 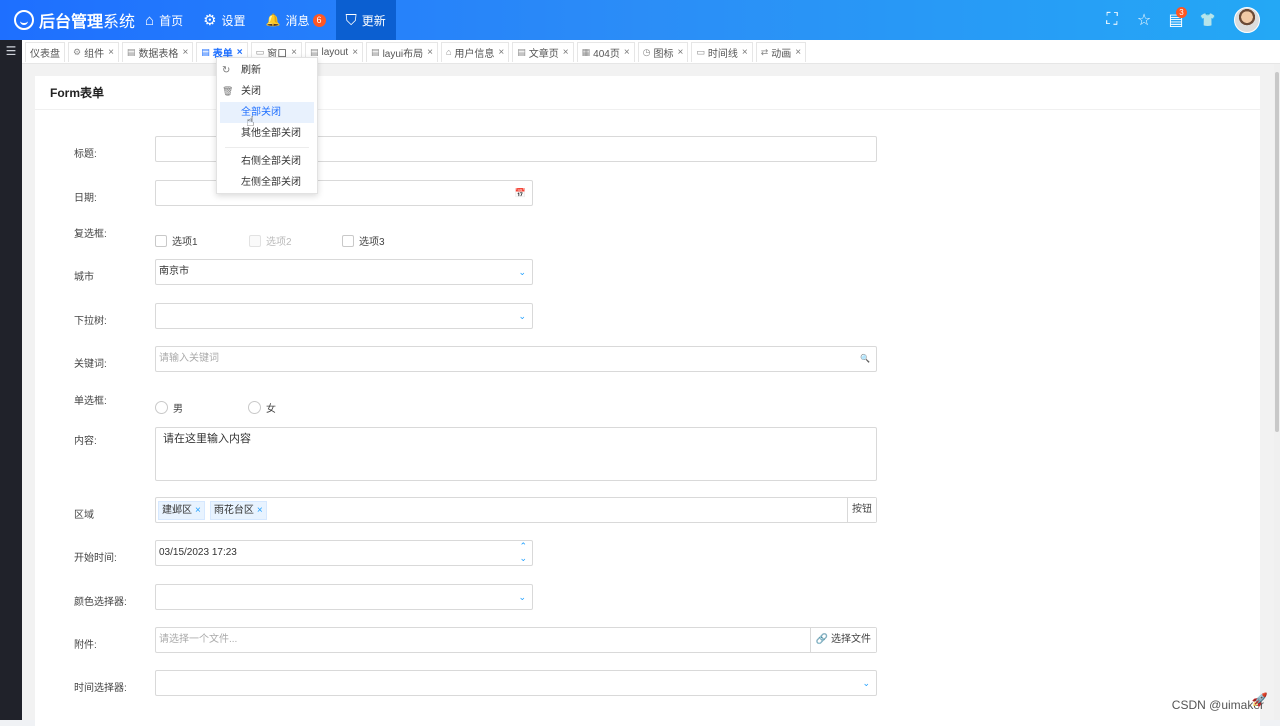 I want to click on trash-icon: 🗑, so click(x=227, y=91).